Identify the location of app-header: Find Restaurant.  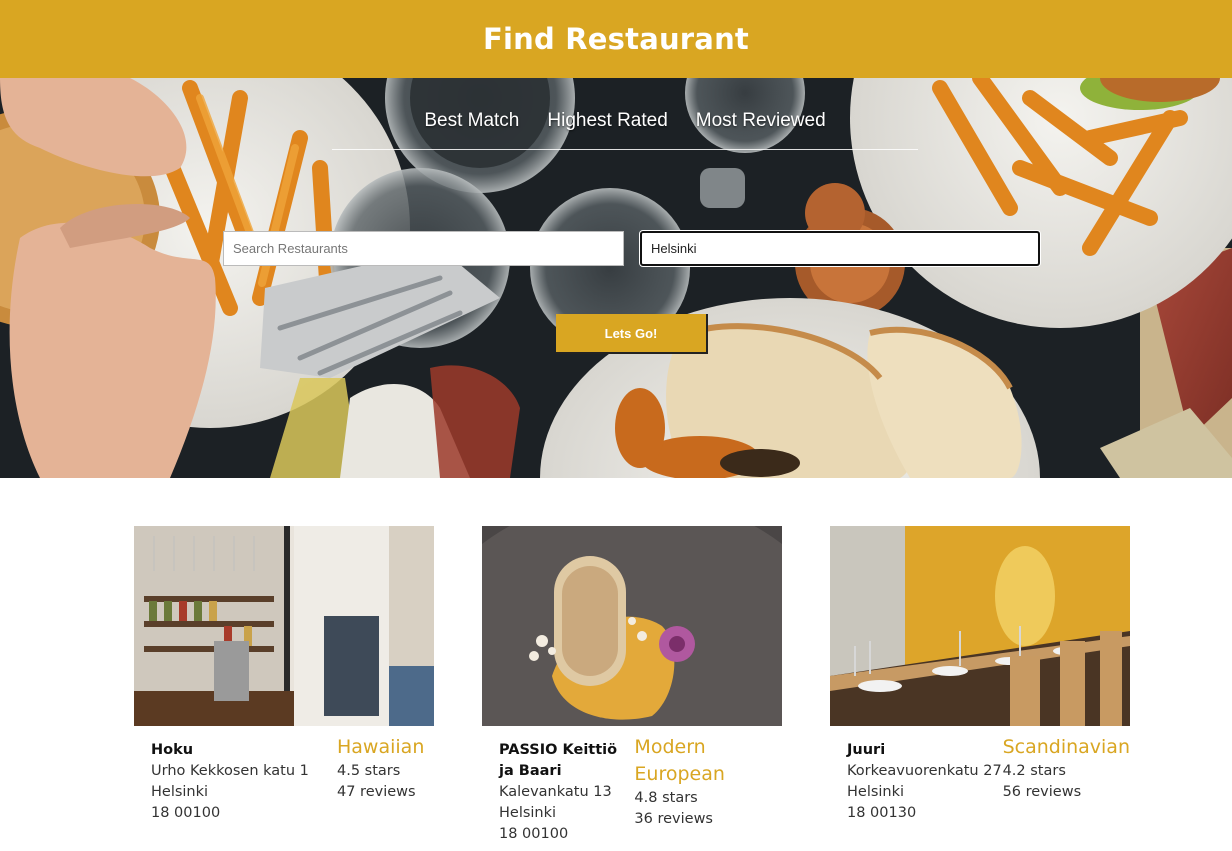
(616, 39).